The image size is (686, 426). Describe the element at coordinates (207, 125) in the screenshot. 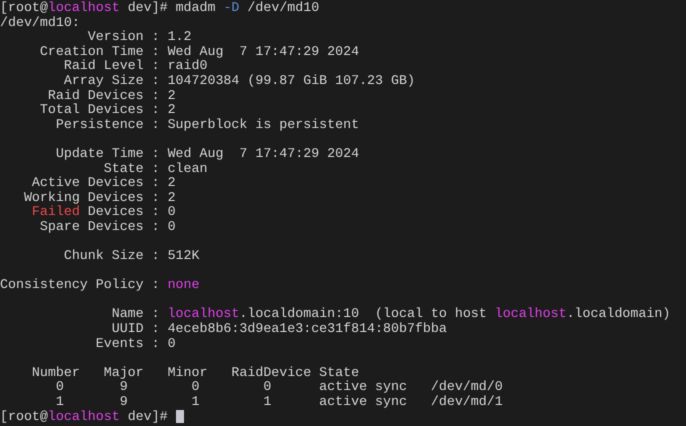

I see `terminal-line: Persistence : Superblock is persistent` at that location.